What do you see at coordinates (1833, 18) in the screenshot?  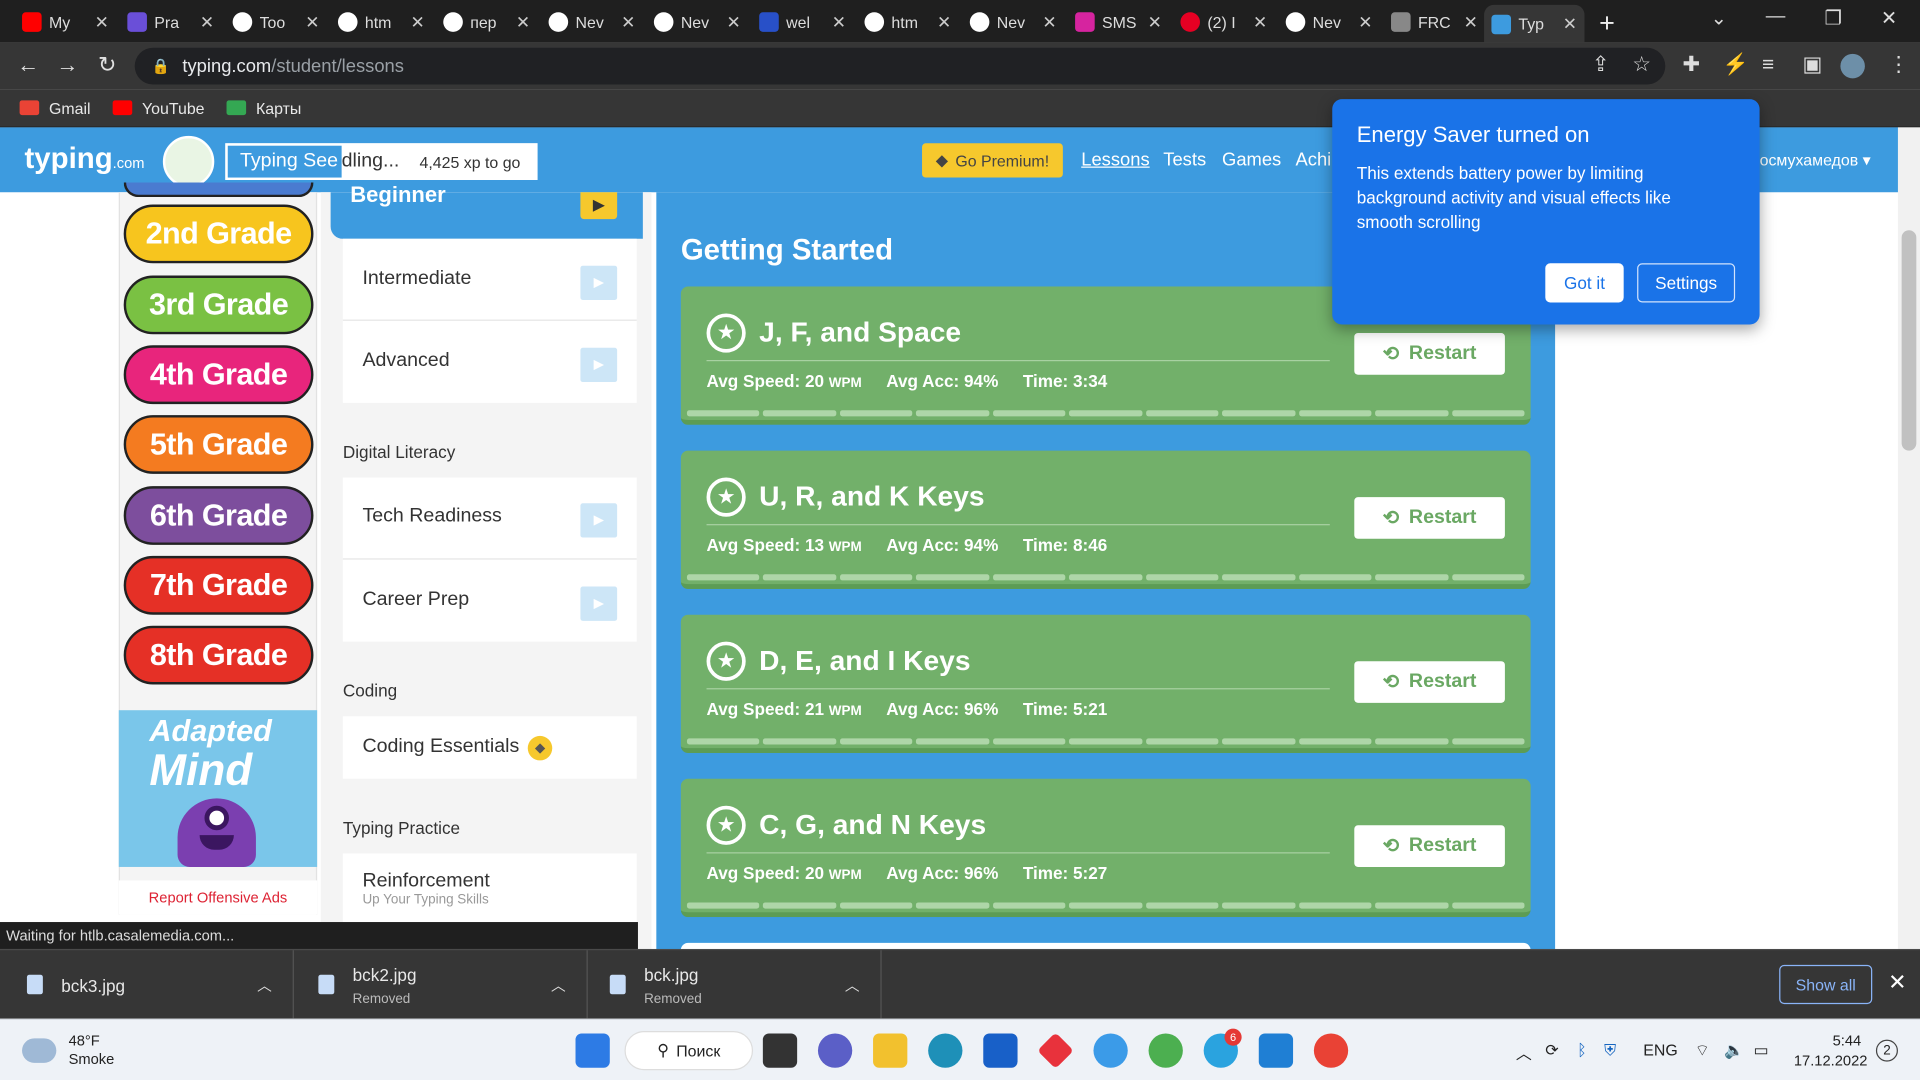 I see `restore-icon: ❐` at bounding box center [1833, 18].